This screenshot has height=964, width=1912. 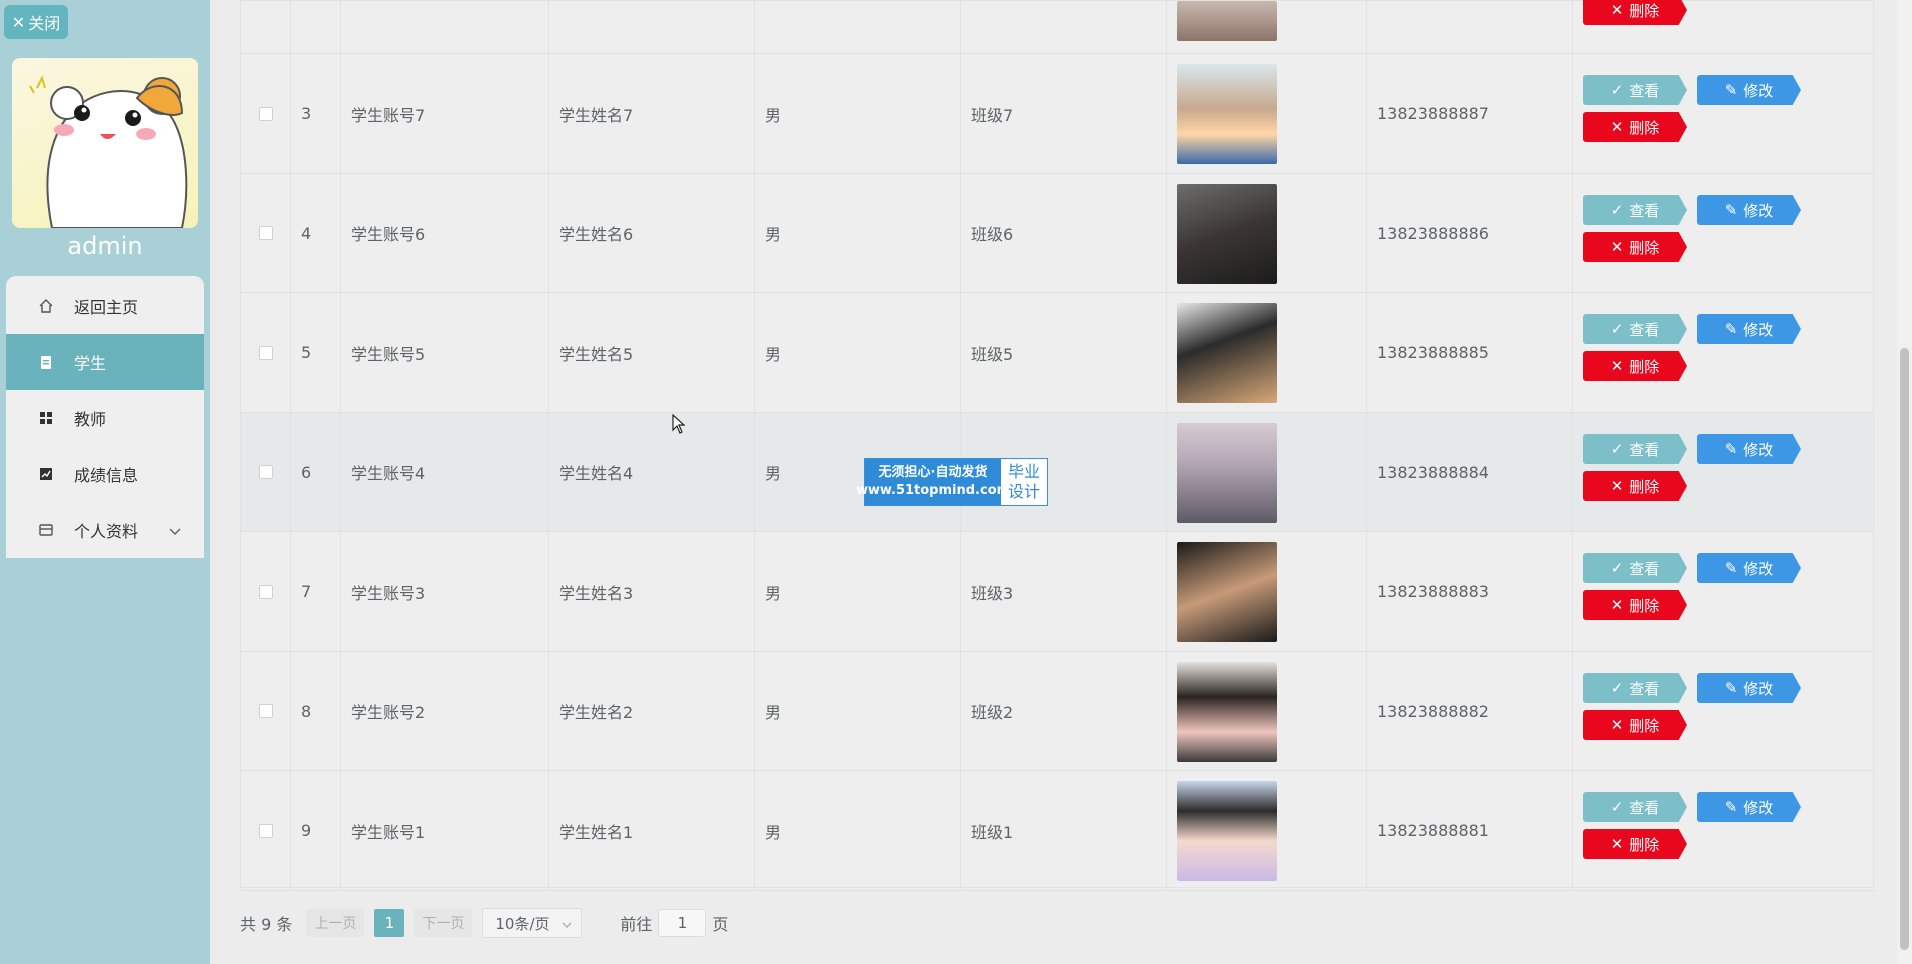 What do you see at coordinates (652, 352) in the screenshot?
I see `student-name: 学生姓名5` at bounding box center [652, 352].